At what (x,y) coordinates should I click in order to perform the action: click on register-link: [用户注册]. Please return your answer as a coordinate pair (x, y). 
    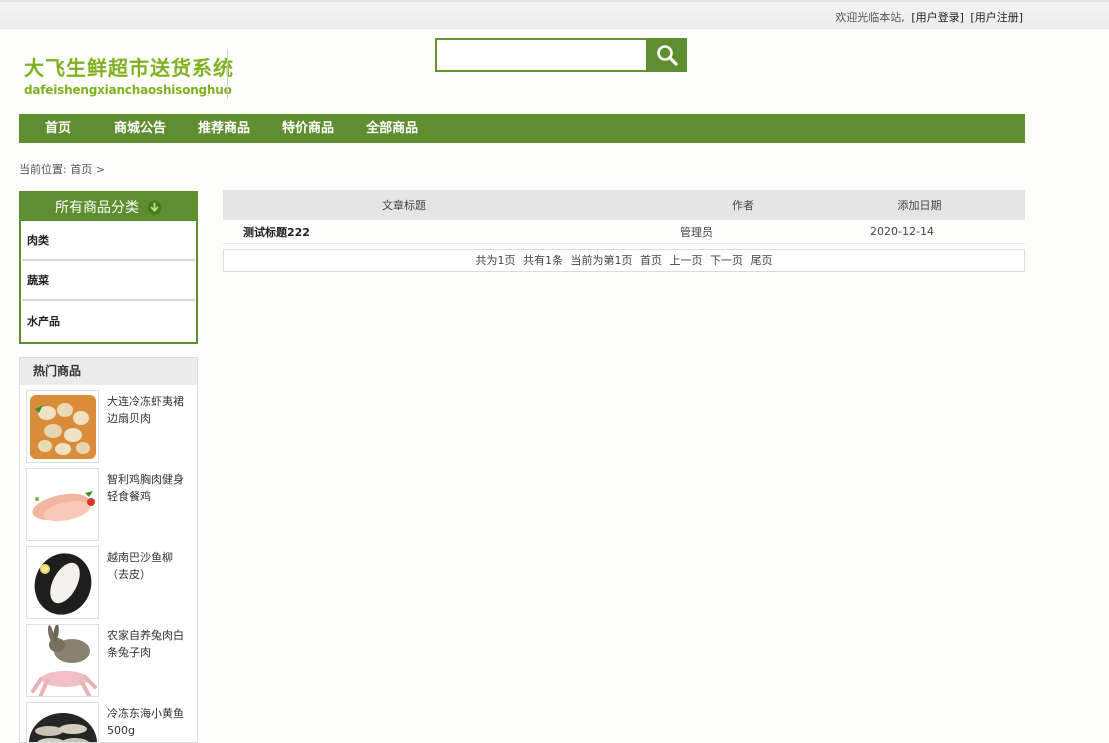
    Looking at the image, I should click on (996, 17).